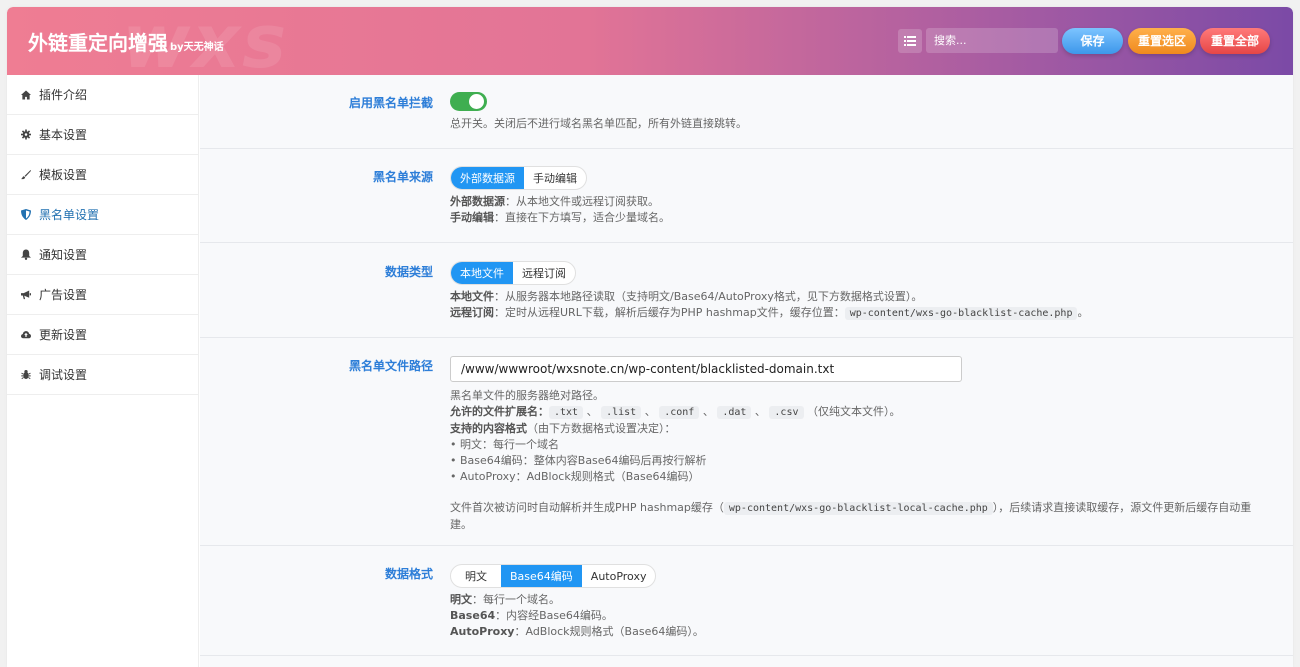 This screenshot has width=1300, height=667. I want to click on sidebar-item-label: 更新设置, so click(63, 335).